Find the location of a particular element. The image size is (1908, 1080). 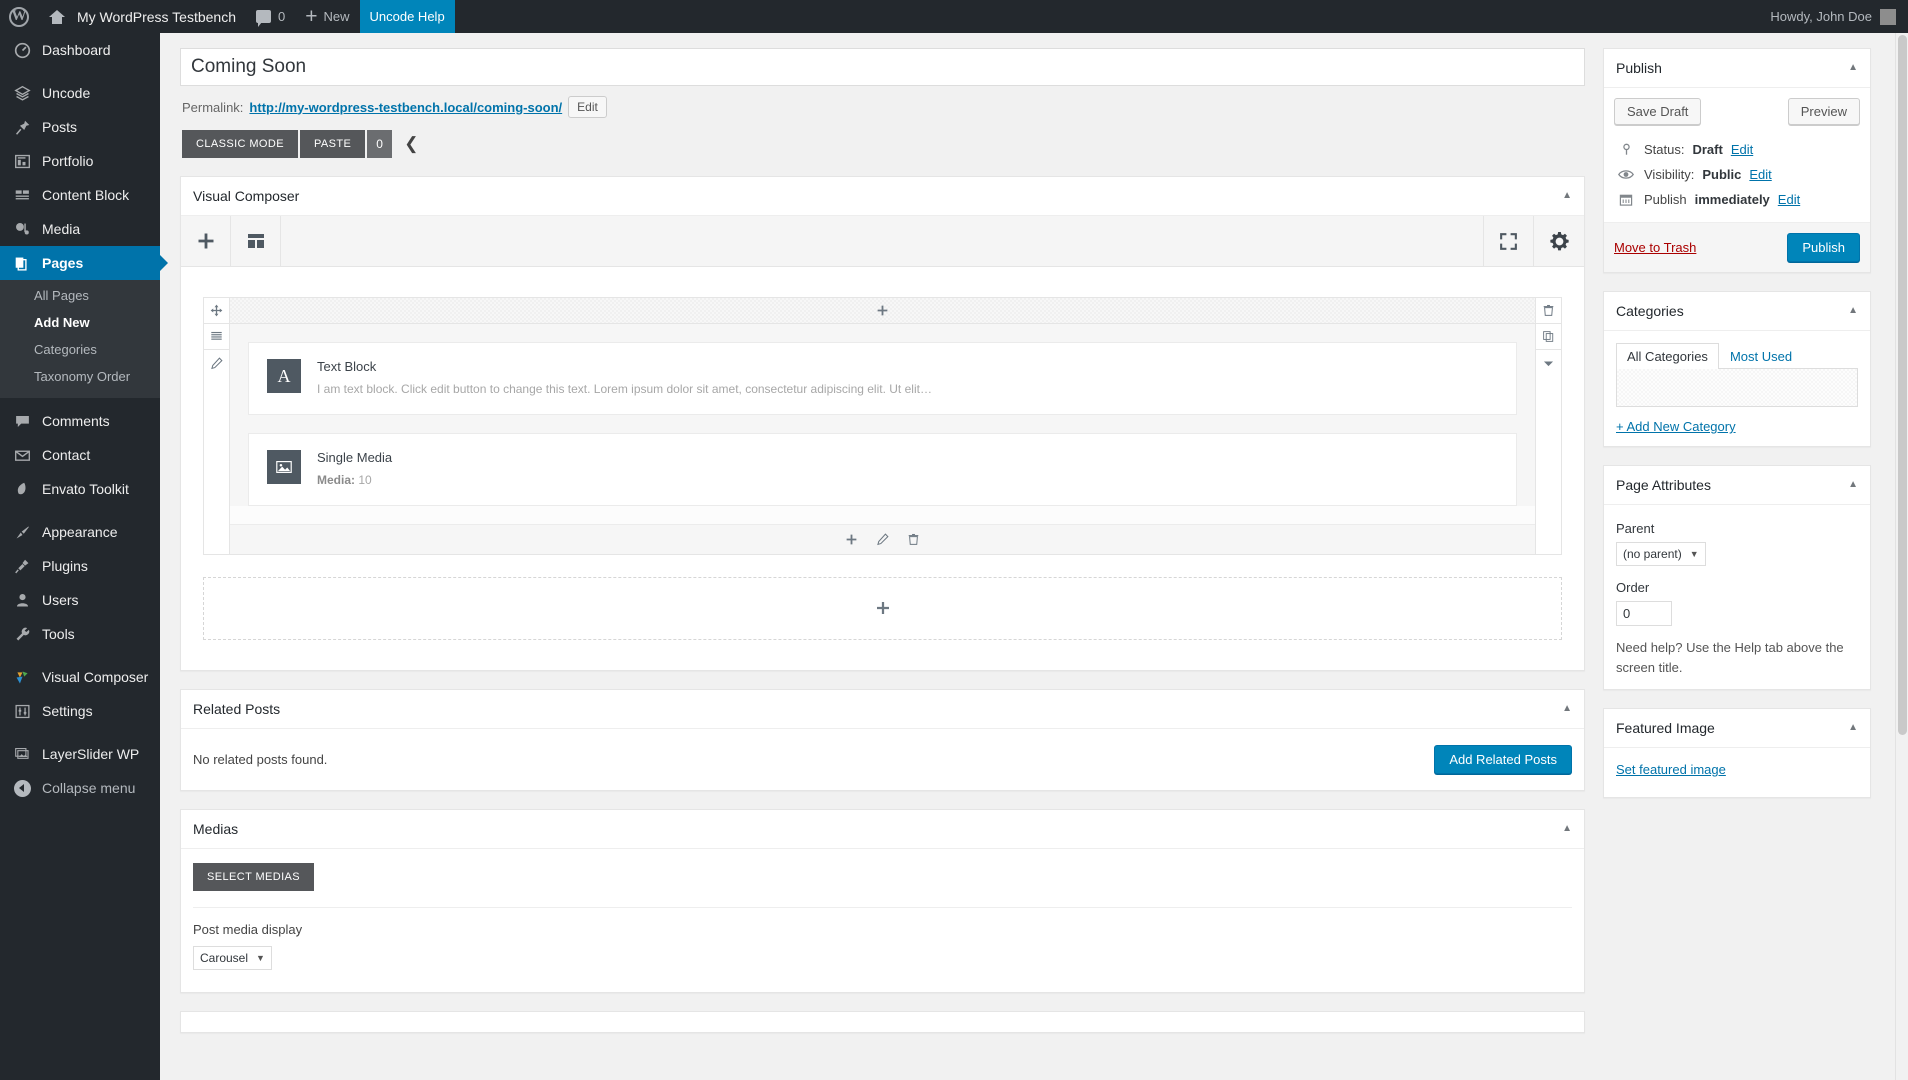

paste-button: PASTE is located at coordinates (332, 144).